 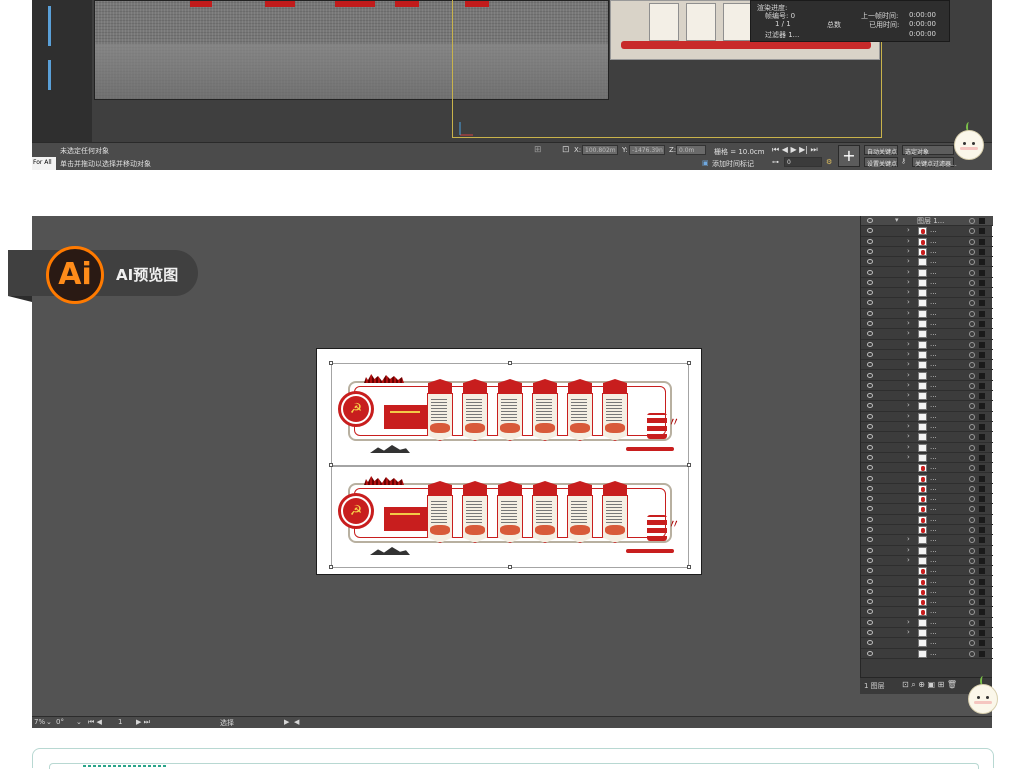 I want to click on key-icon: ⚷, so click(x=903, y=161).